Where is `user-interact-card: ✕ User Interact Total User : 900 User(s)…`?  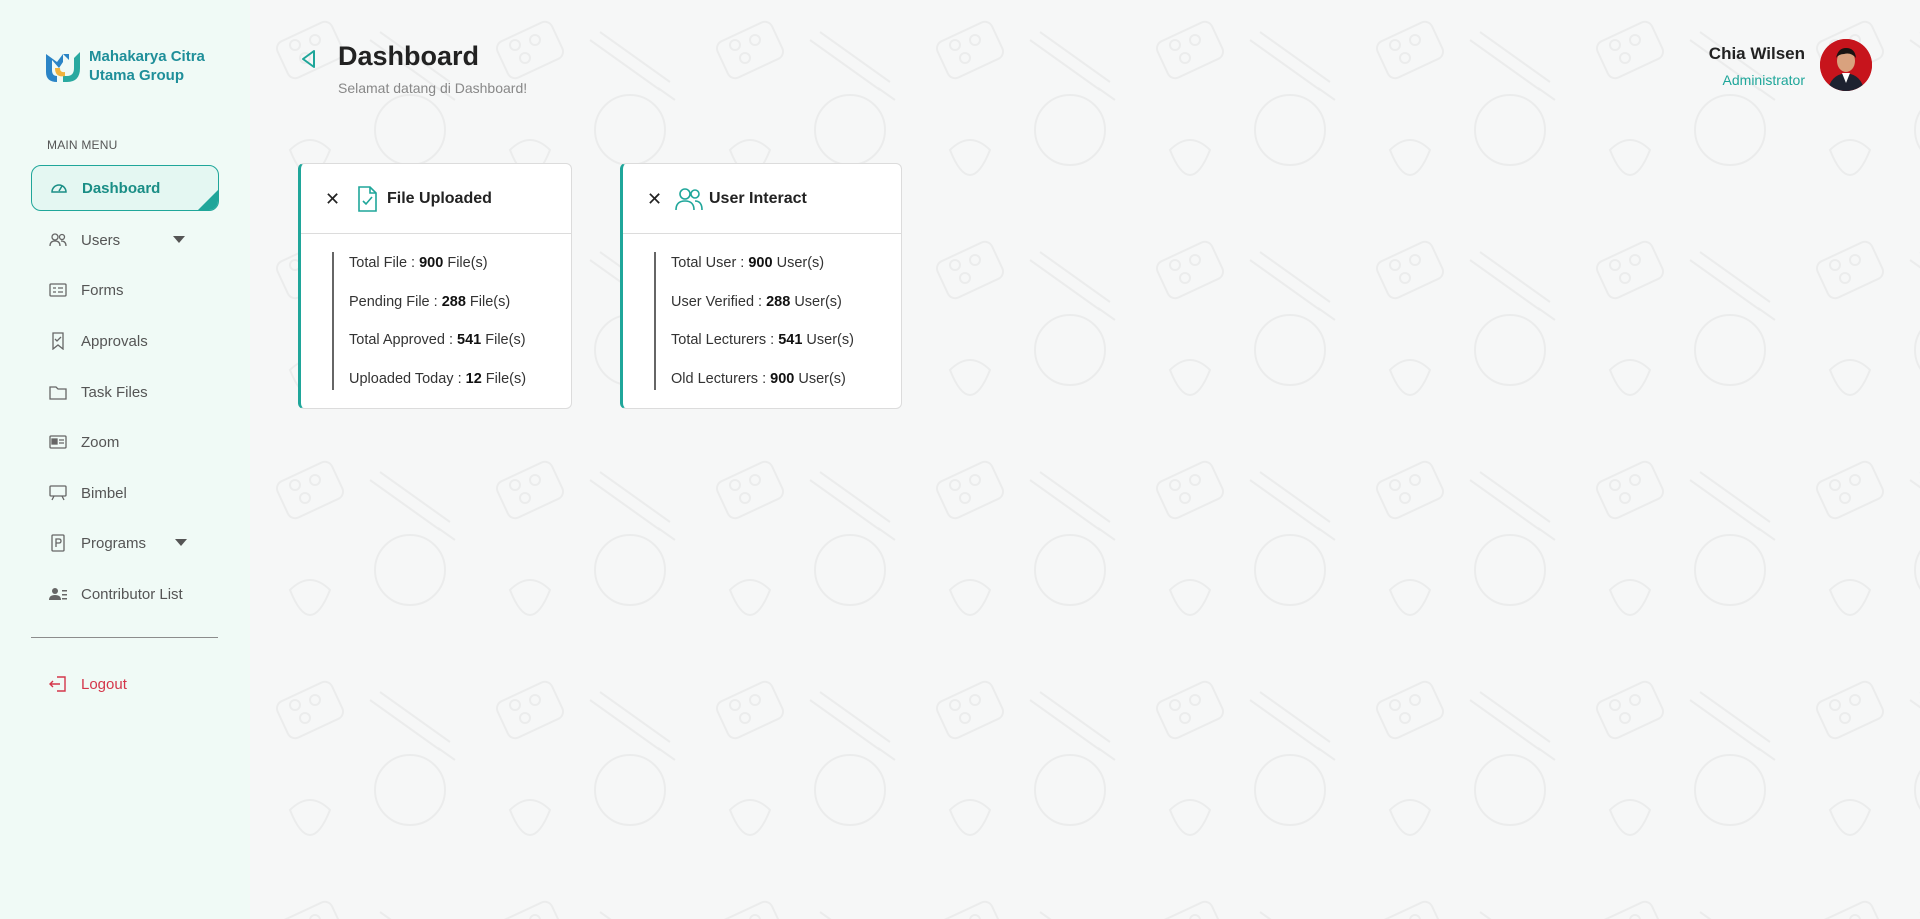
user-interact-card: ✕ User Interact Total User : 900 User(s)… is located at coordinates (761, 286).